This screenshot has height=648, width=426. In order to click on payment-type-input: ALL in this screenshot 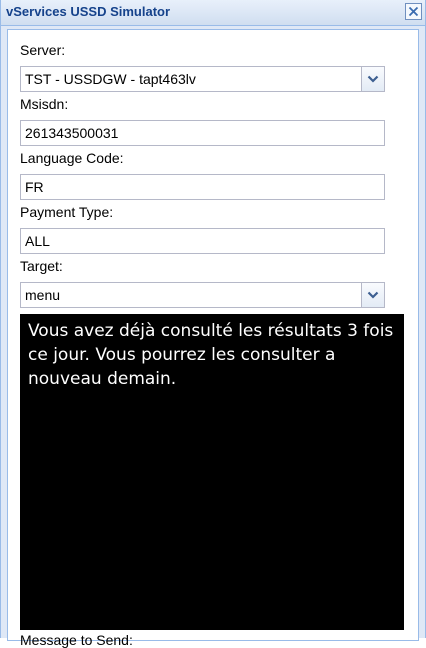, I will do `click(202, 241)`.